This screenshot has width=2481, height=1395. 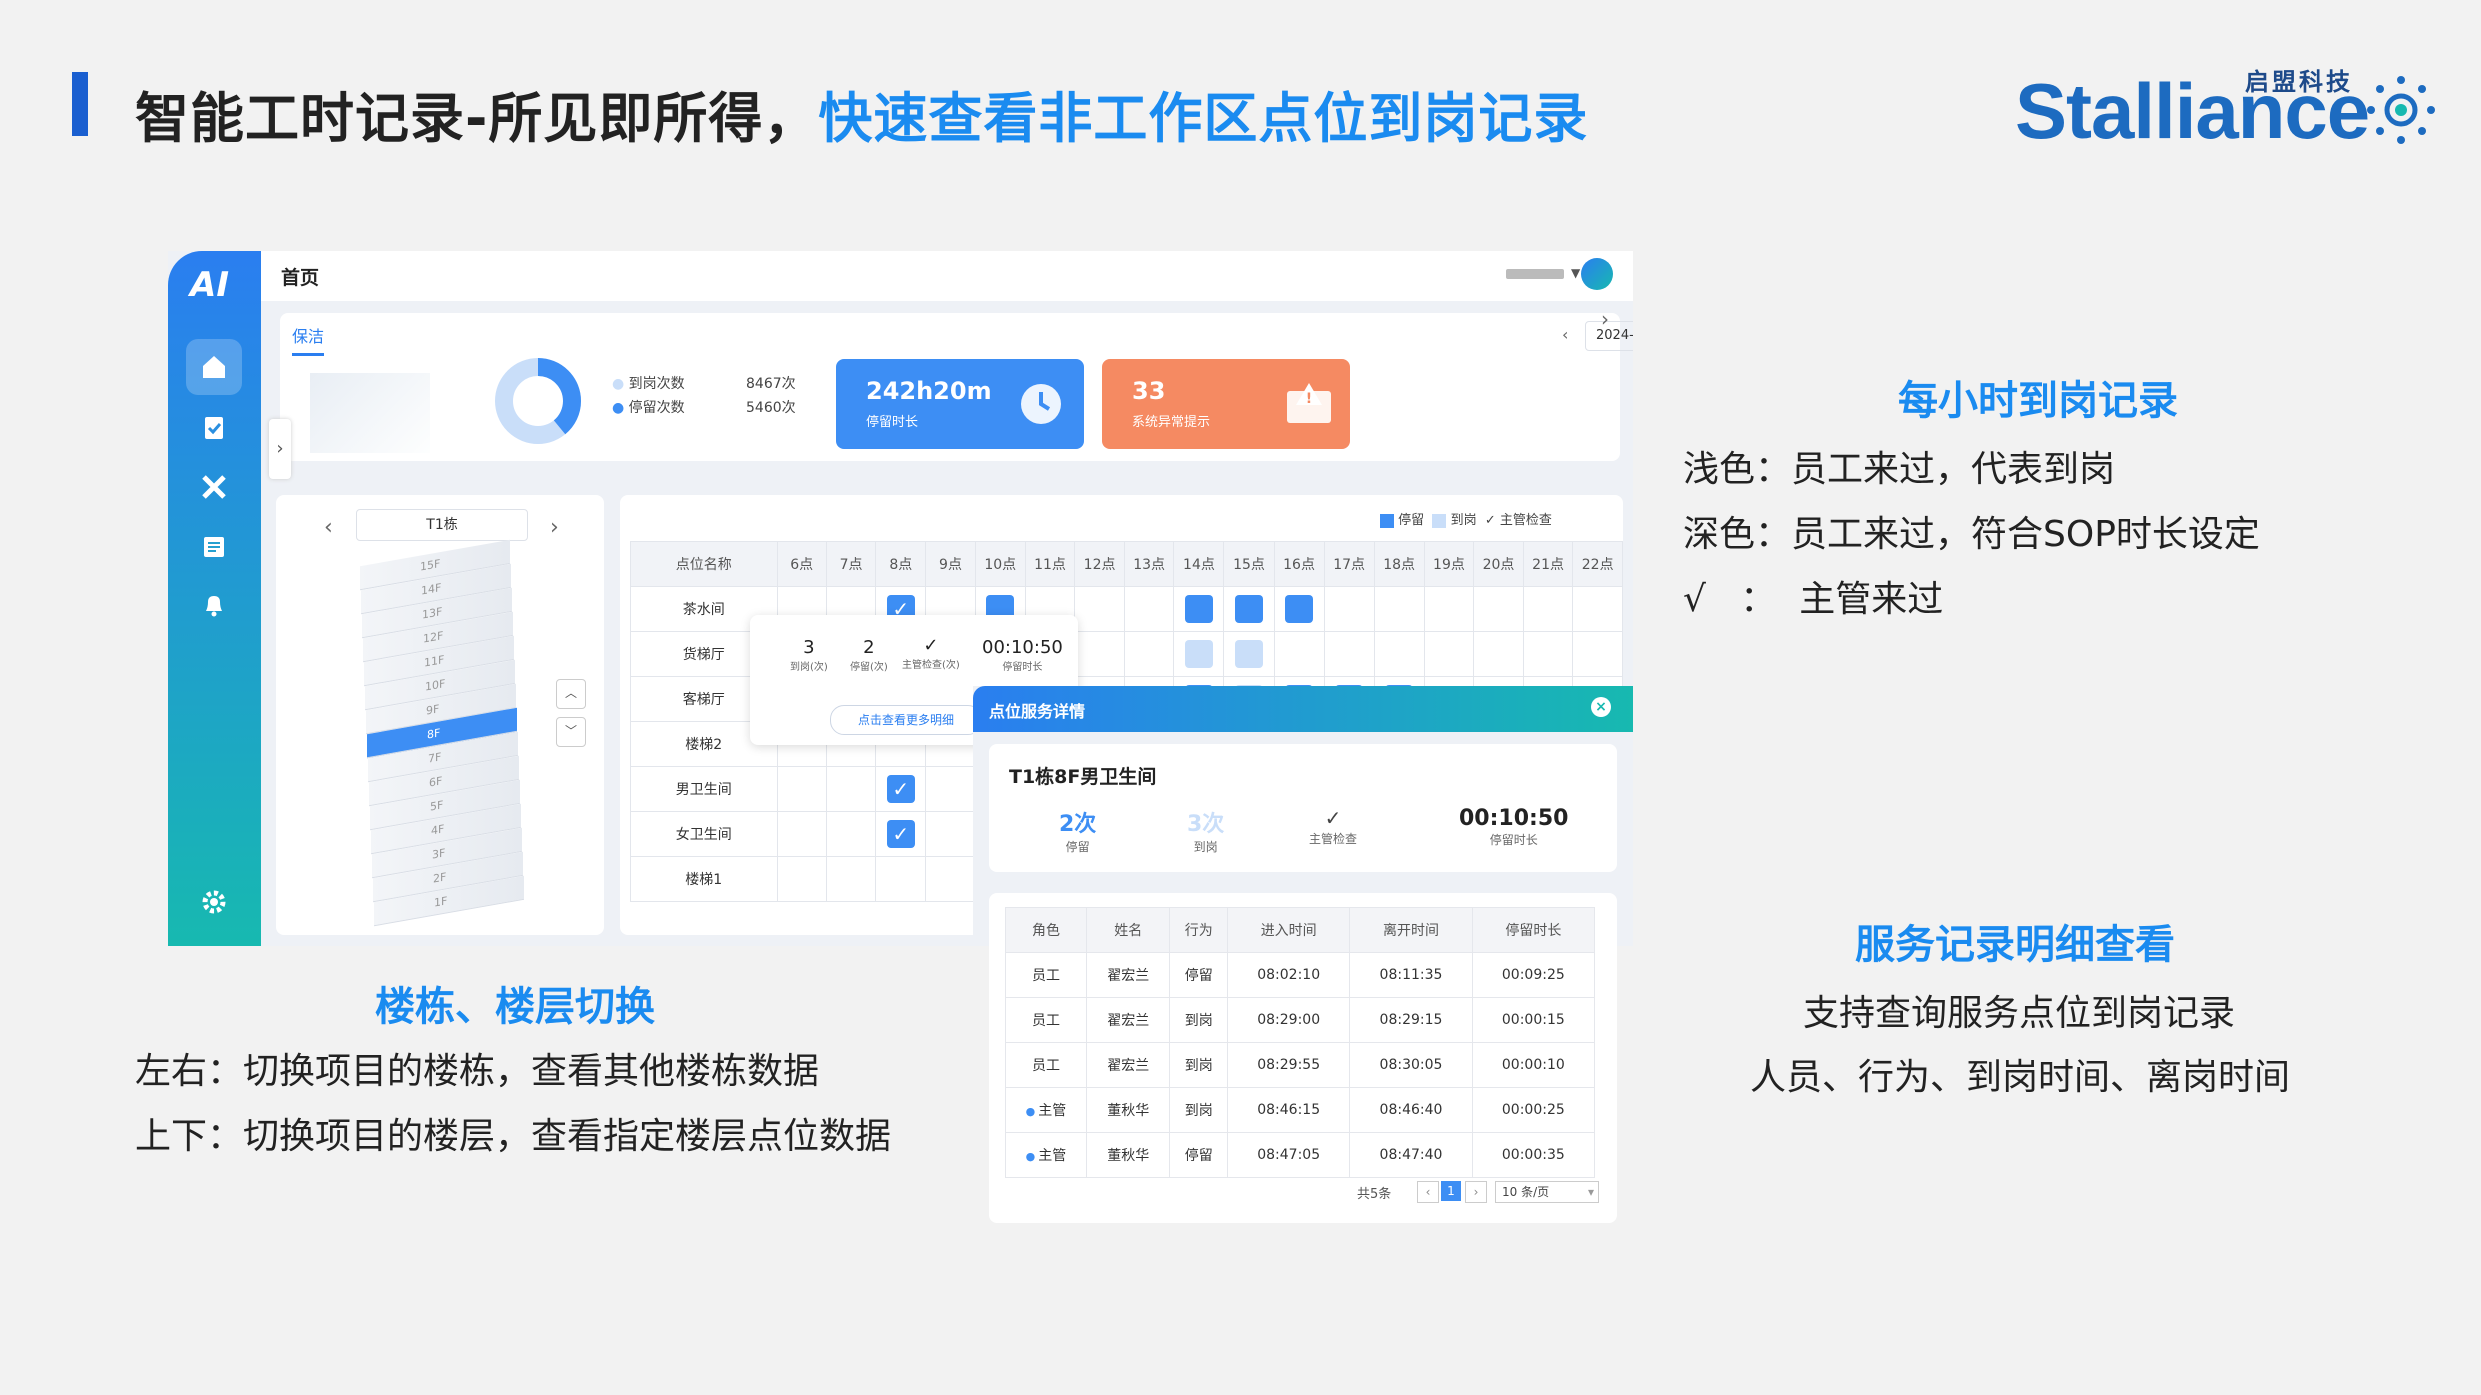 I want to click on floor-stack: 15F 14F 13F 12F 11F 10F 9F 8F 7F 6F 5F 4F 3F 2F 1F, so click(x=435, y=733).